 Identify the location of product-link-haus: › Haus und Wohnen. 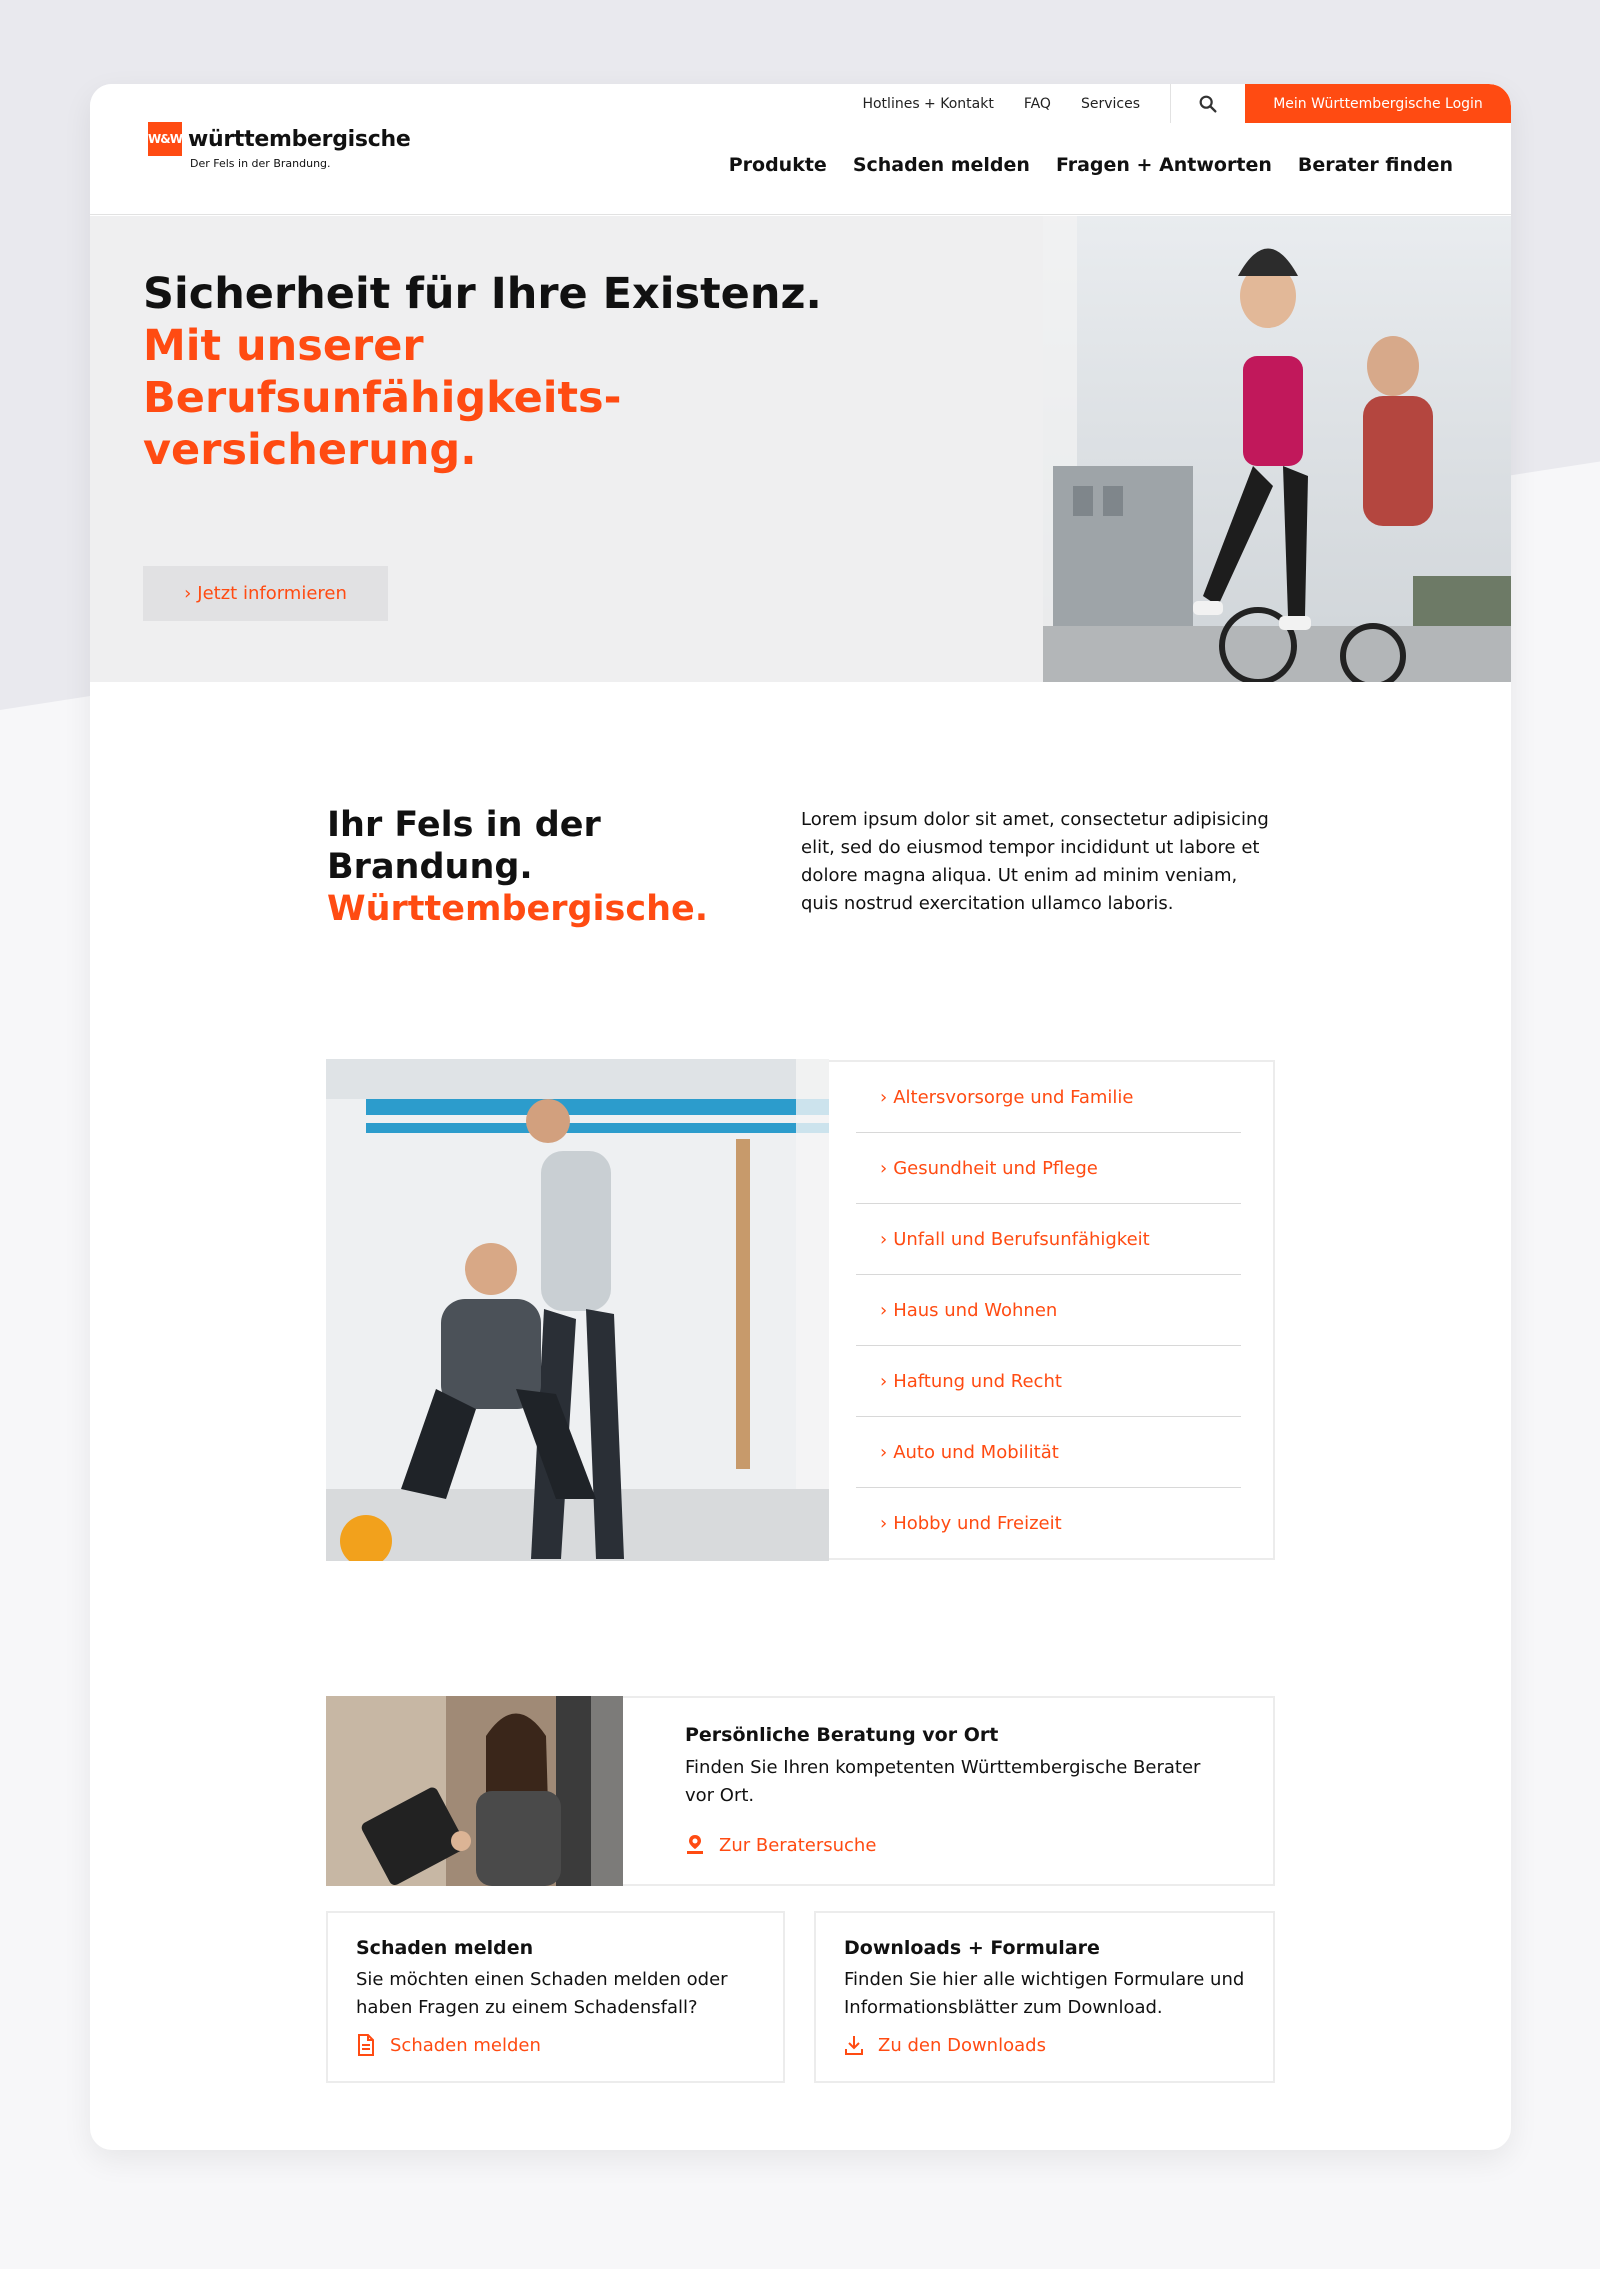
(1048, 1310).